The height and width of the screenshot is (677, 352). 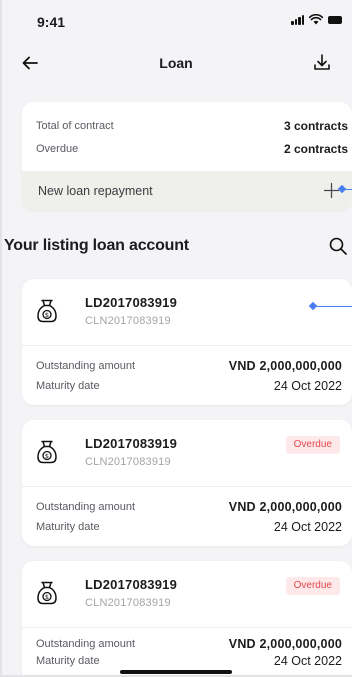 What do you see at coordinates (51, 22) in the screenshot?
I see `status-time: 9:41` at bounding box center [51, 22].